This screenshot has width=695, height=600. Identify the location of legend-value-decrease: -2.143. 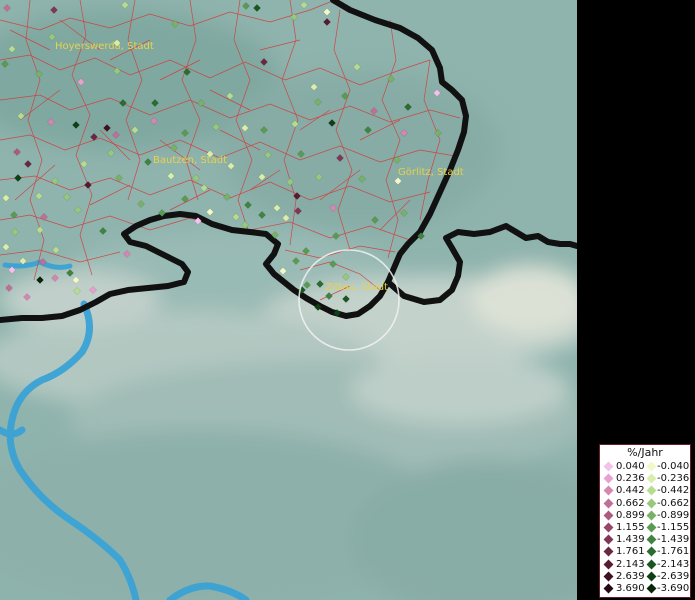
(673, 564).